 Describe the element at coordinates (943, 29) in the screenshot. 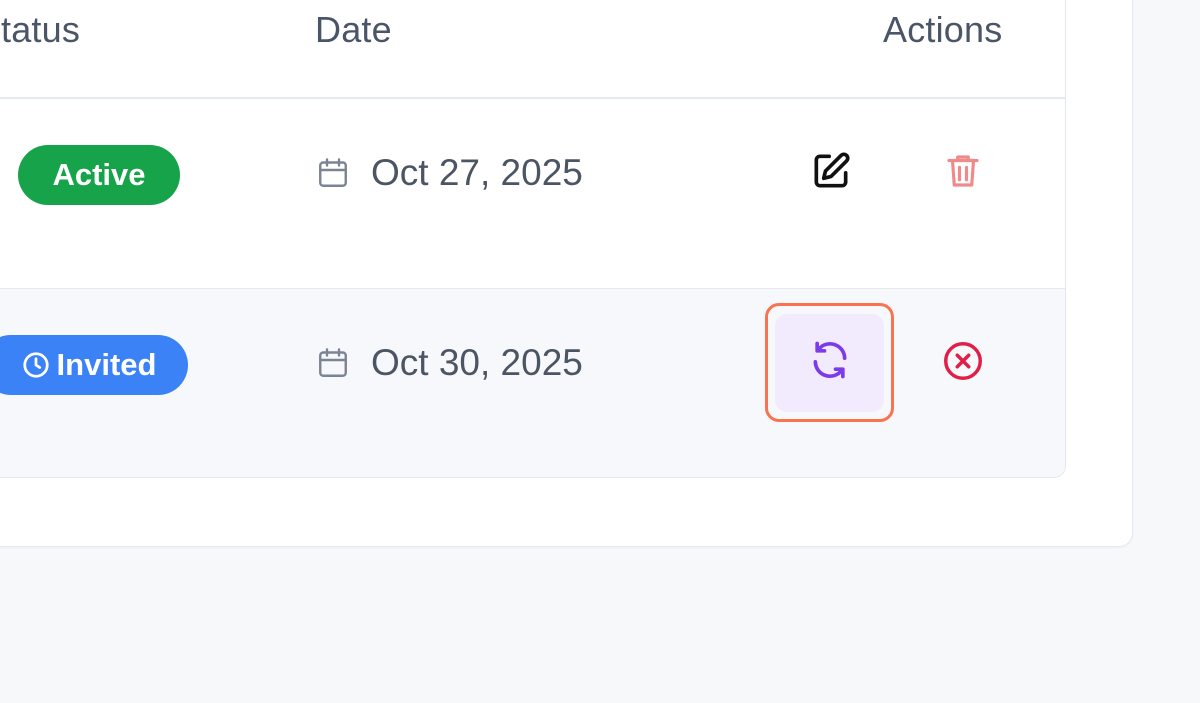

I see `header-actions: Actions` at that location.